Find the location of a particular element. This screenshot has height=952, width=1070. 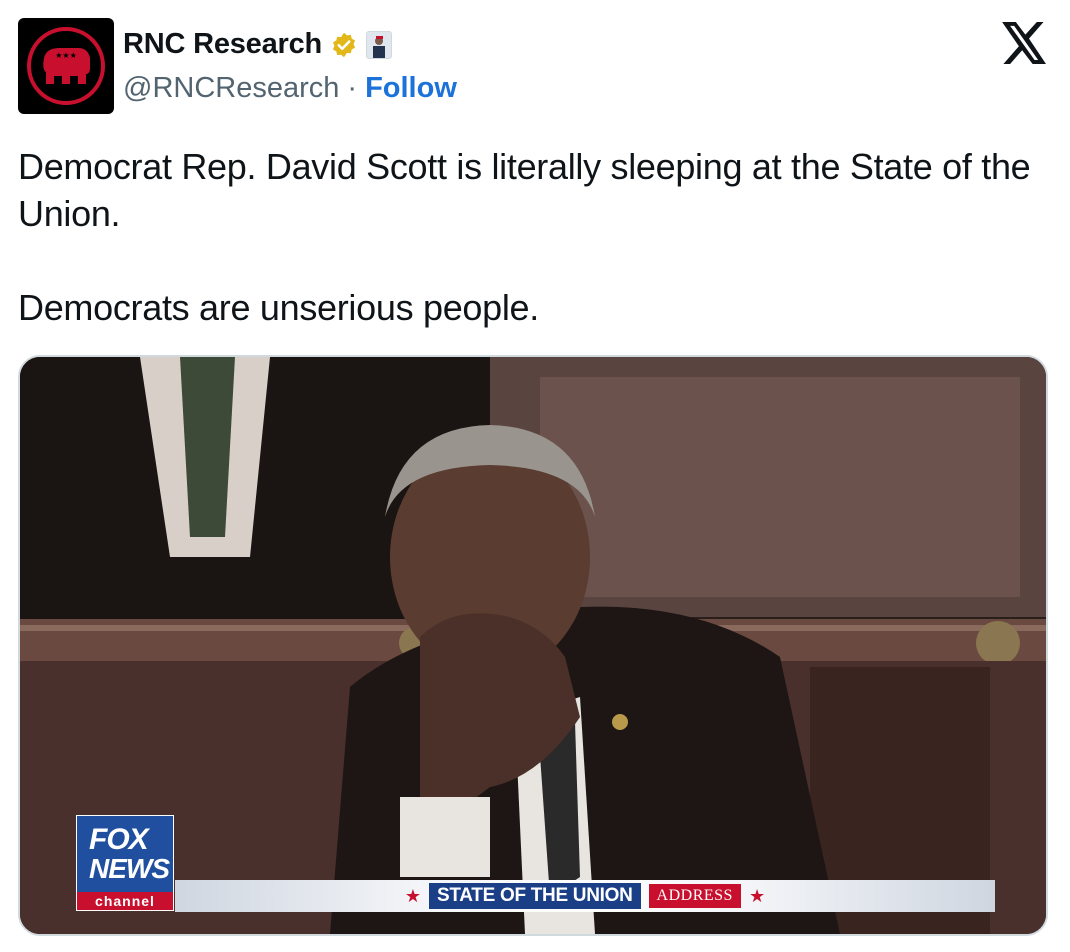

rnc-elephant-logo-icon: ★★★ is located at coordinates (66, 66).